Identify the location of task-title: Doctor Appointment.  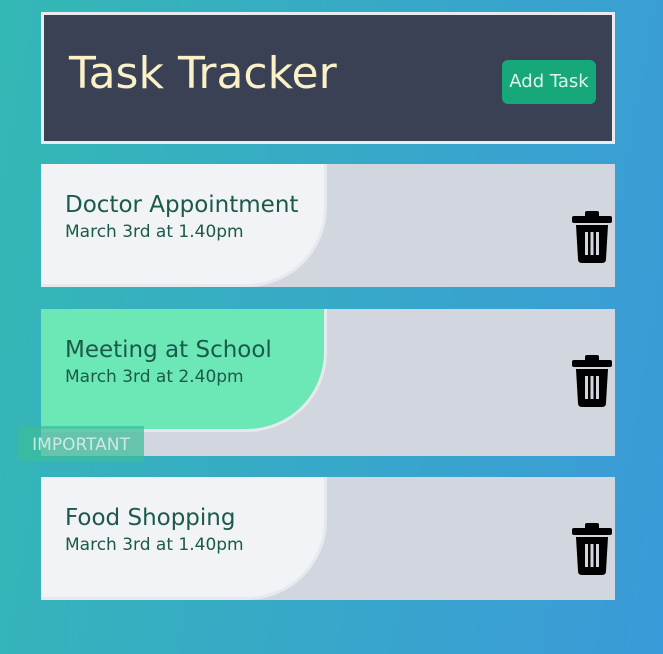
(182, 205).